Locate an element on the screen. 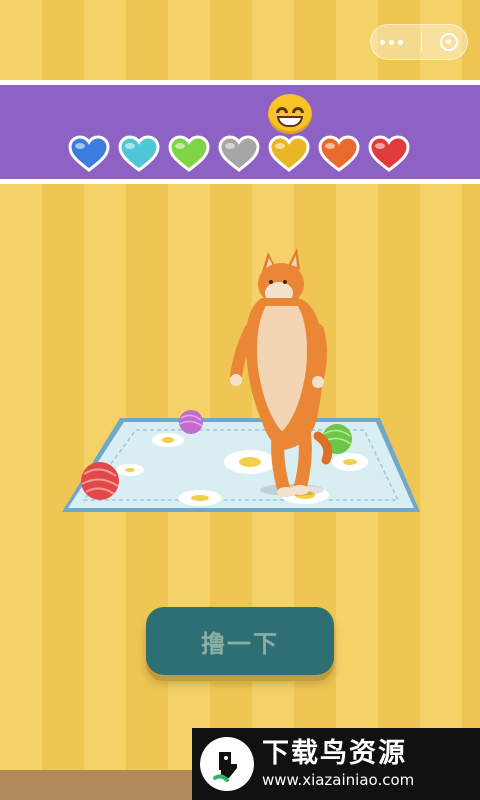 The width and height of the screenshot is (480, 800). grinning-face-icon is located at coordinates (290, 114).